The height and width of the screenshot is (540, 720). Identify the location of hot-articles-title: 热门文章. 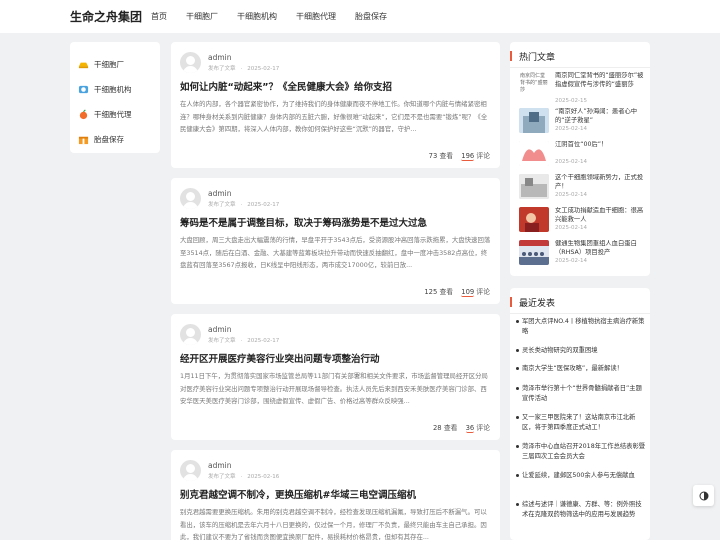
(532, 56).